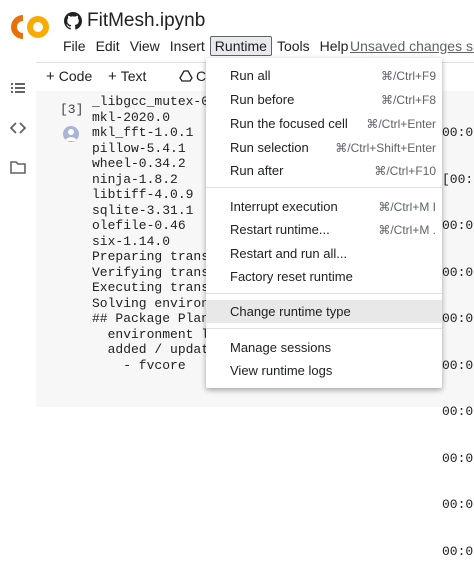 The image size is (474, 575). I want to click on toc-icon, so click(18, 88).